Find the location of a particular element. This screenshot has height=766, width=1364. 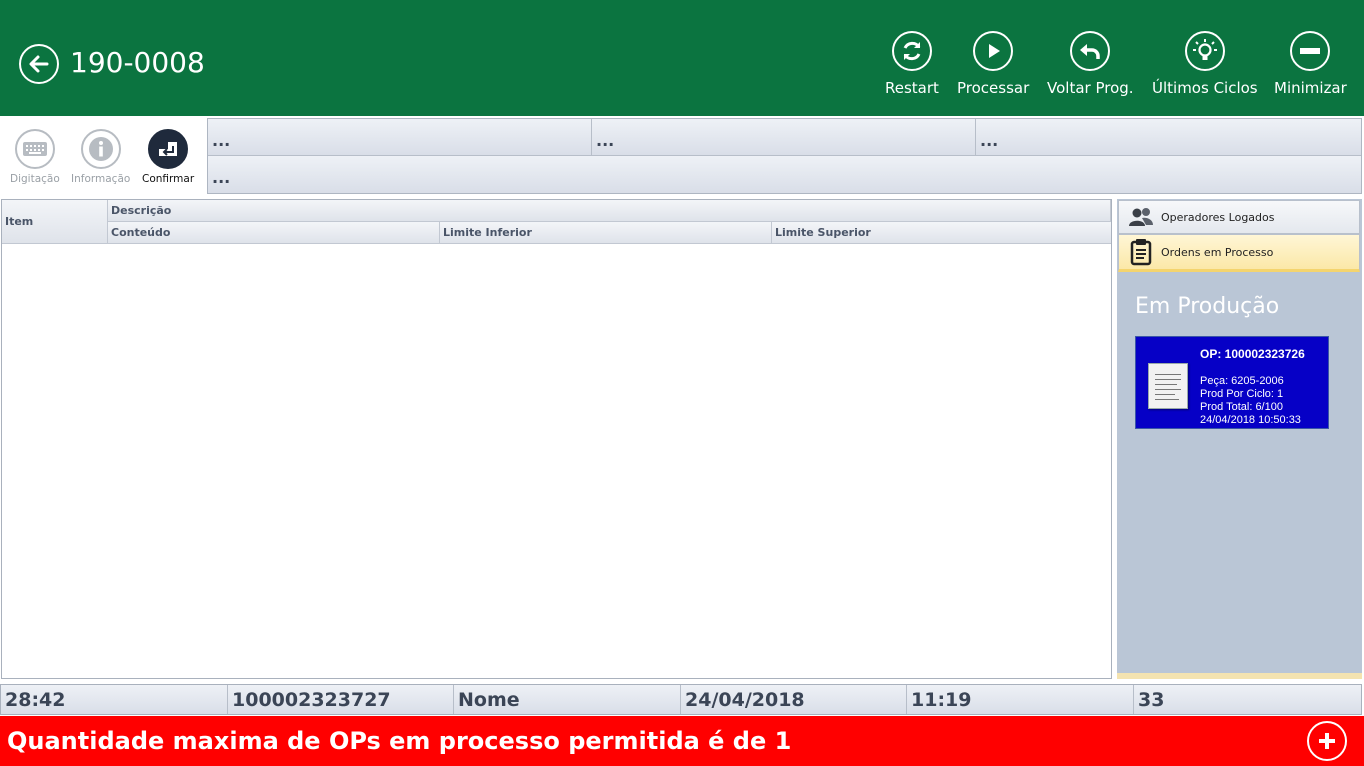

status-timer: 28:42 is located at coordinates (114, 699).